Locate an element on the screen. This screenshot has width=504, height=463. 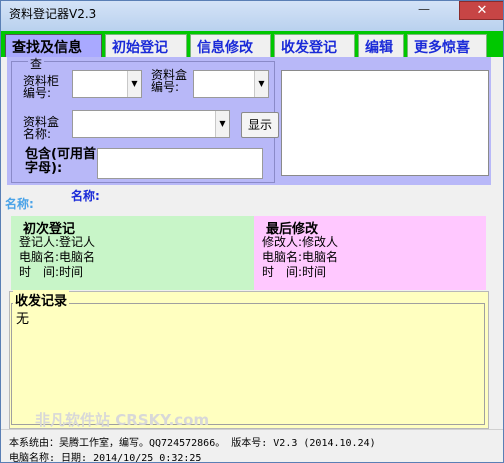
cabinet-label-line2: 编号: is located at coordinates (37, 93).